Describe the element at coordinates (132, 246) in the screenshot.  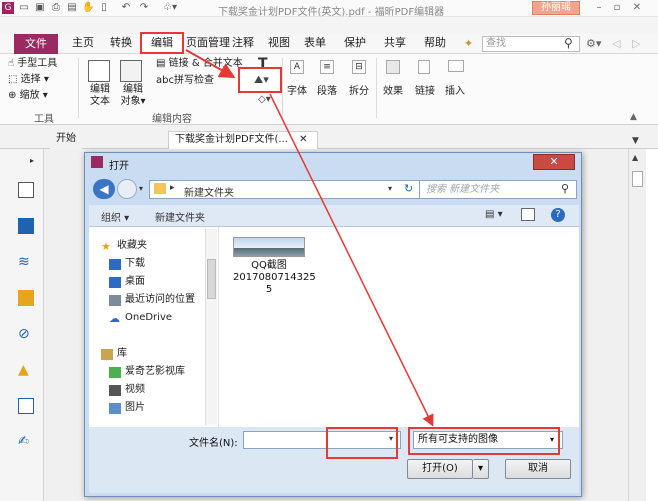
I see `nav-favorites: 收藏夹` at that location.